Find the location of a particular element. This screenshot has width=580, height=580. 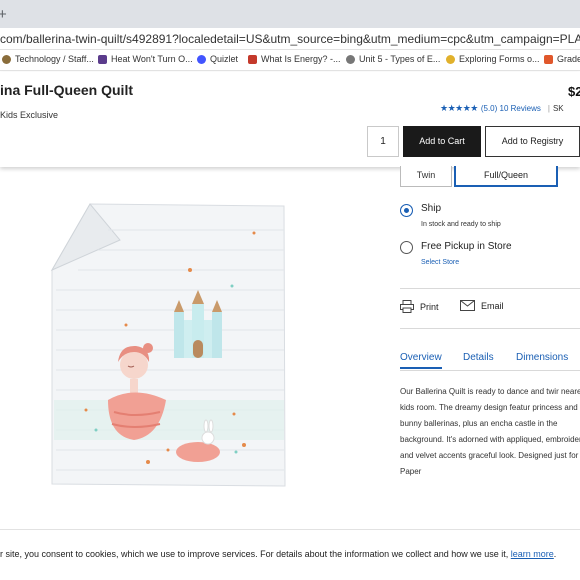

reviews-link: (5.0) 10 Reviews is located at coordinates (511, 108).